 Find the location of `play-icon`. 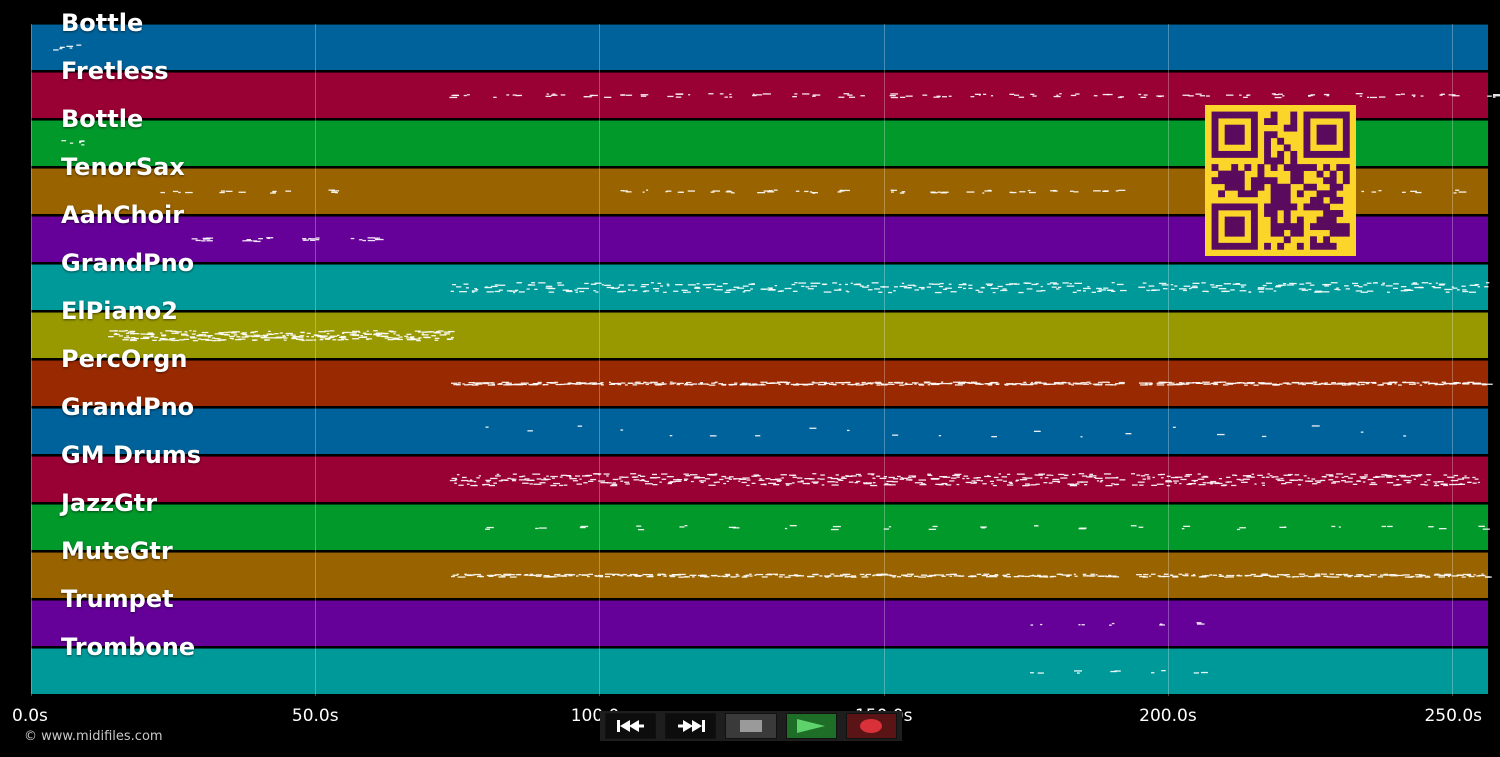

play-icon is located at coordinates (811, 726).